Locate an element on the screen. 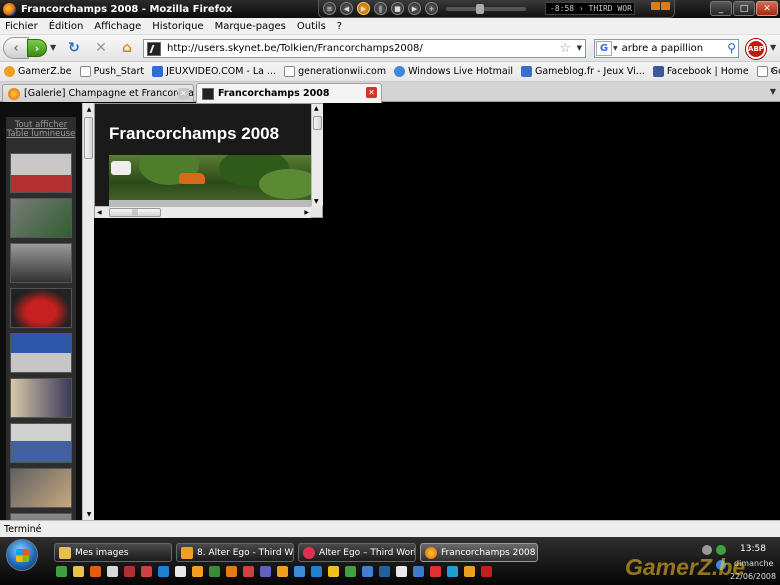 Image resolution: width=780 pixels, height=585 pixels. close-button: ✕ is located at coordinates (767, 8).